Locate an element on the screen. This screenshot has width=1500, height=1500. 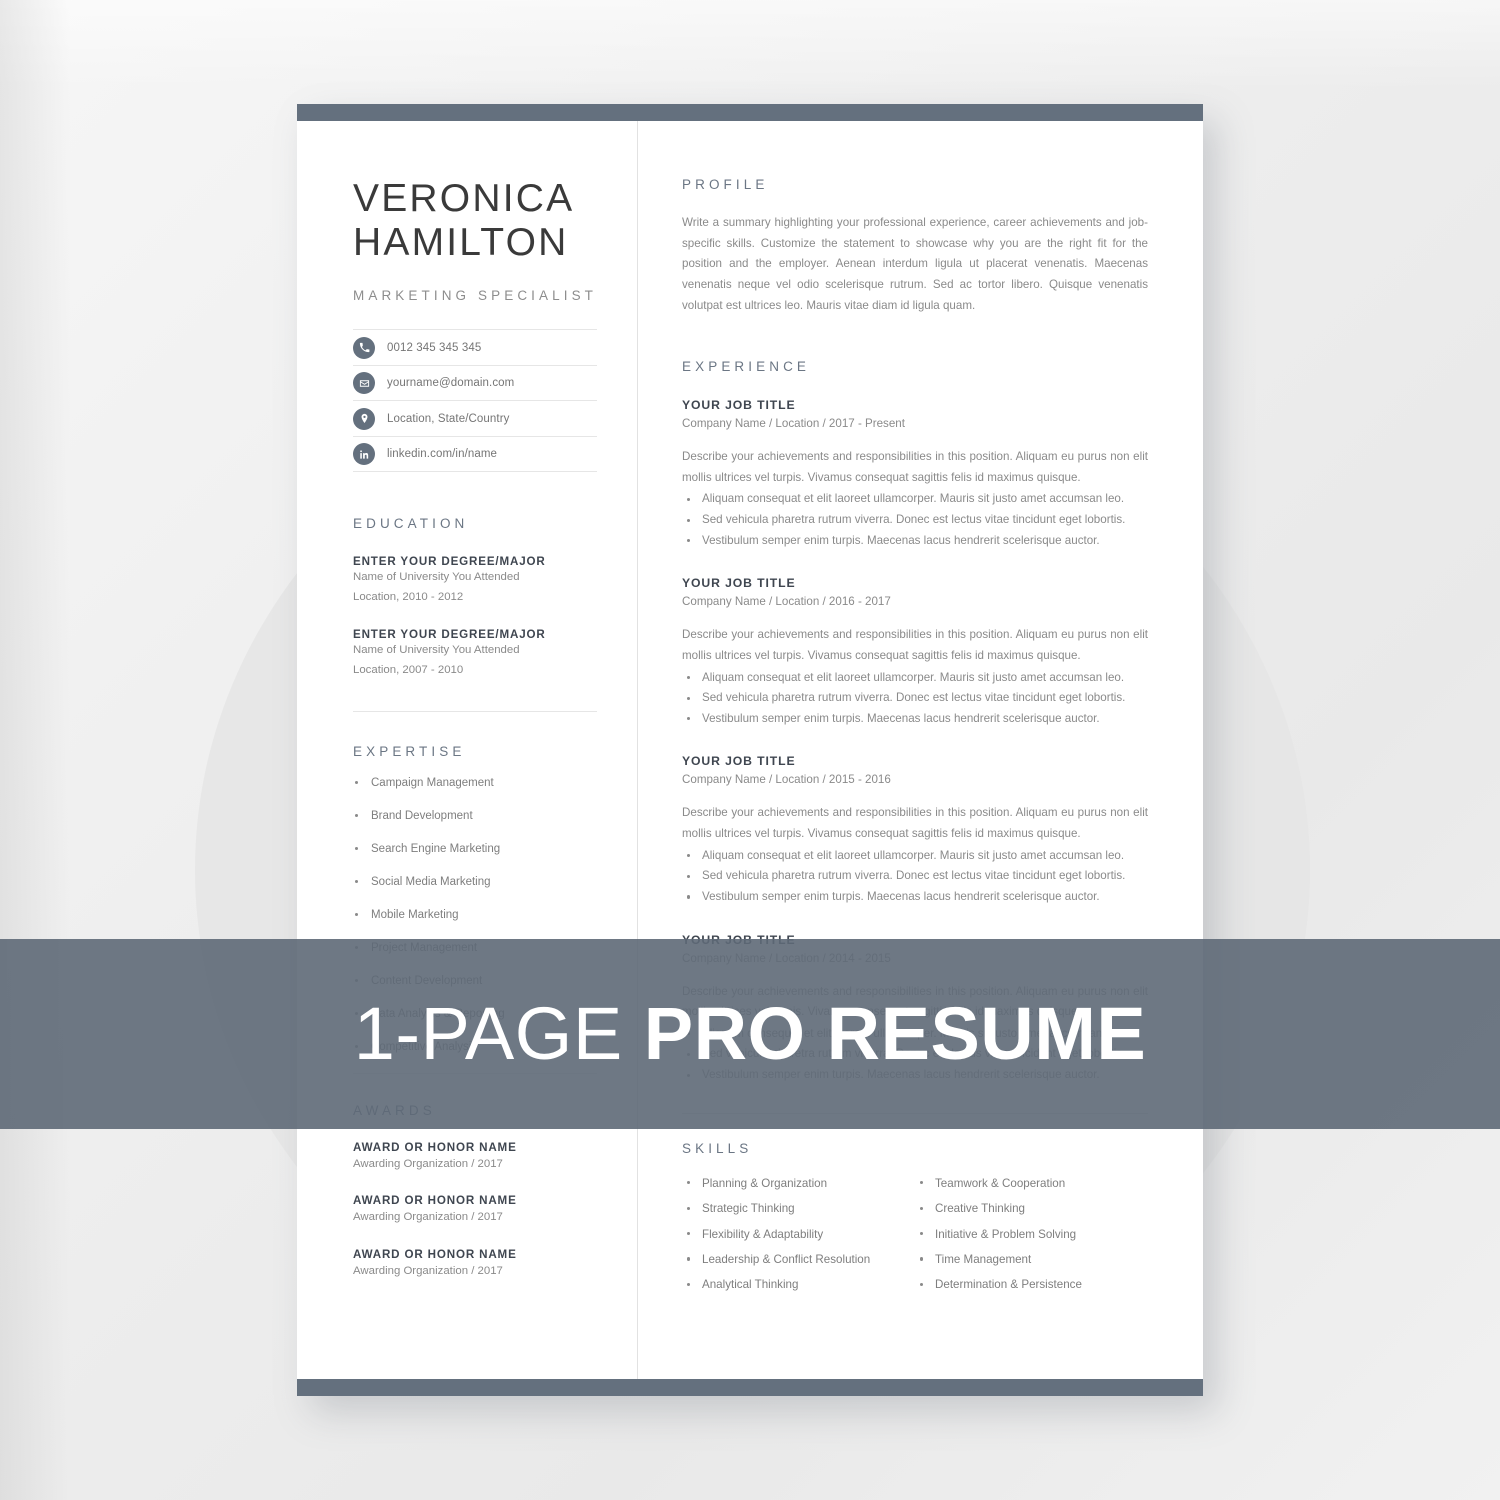
page-title: VERONICA HAMILTON is located at coordinates (475, 220).